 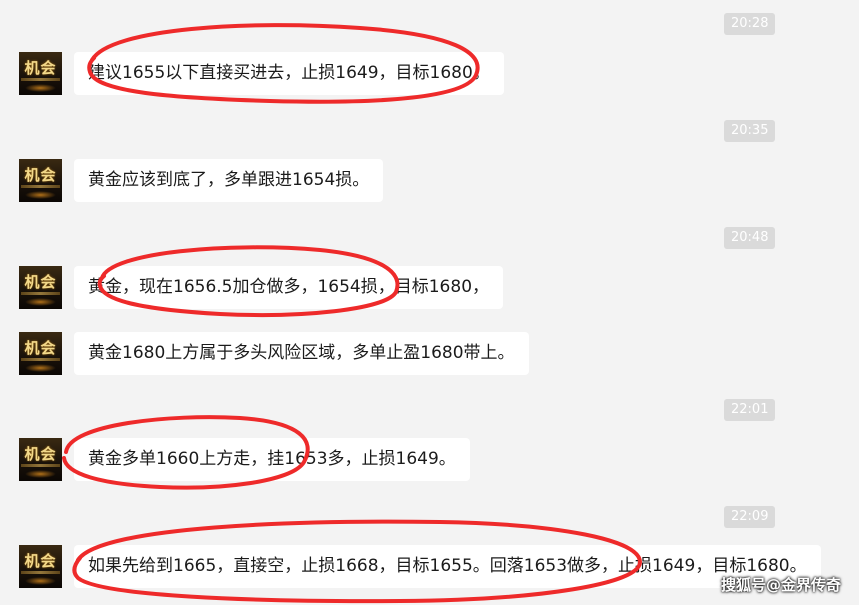 What do you see at coordinates (272, 459) in the screenshot?
I see `message-bubble: 黄金多单1660上方走，挂1653多，止损1649。` at bounding box center [272, 459].